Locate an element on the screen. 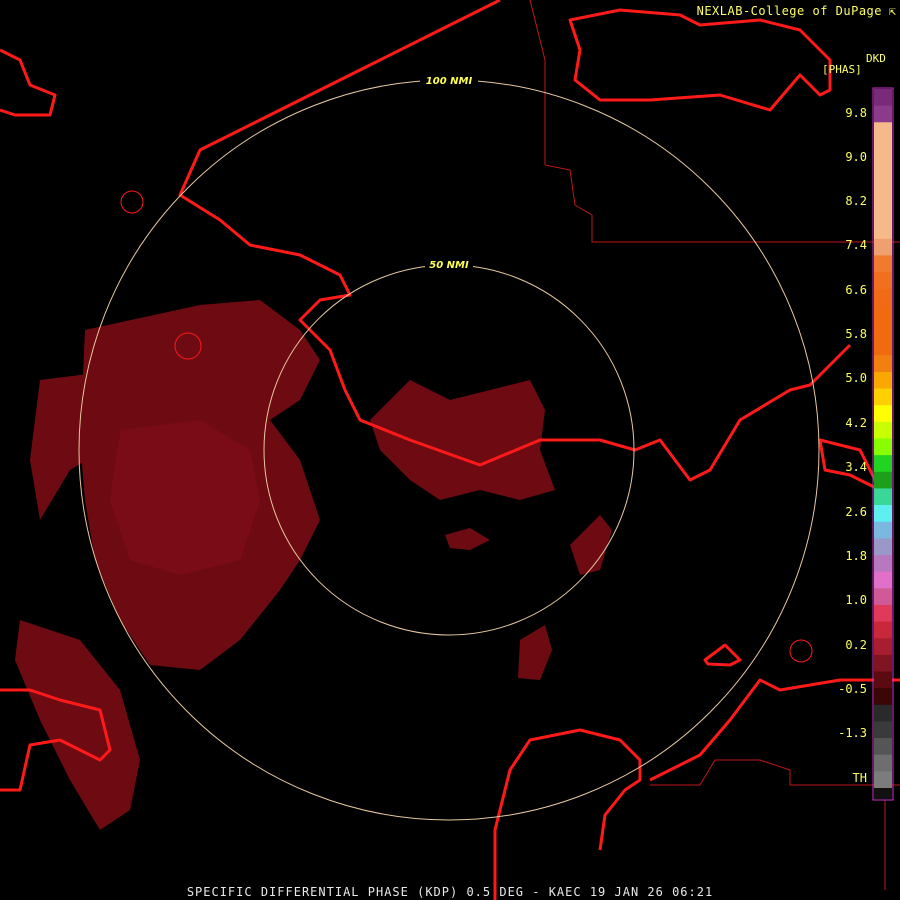  site-marker-nw is located at coordinates (132, 202).